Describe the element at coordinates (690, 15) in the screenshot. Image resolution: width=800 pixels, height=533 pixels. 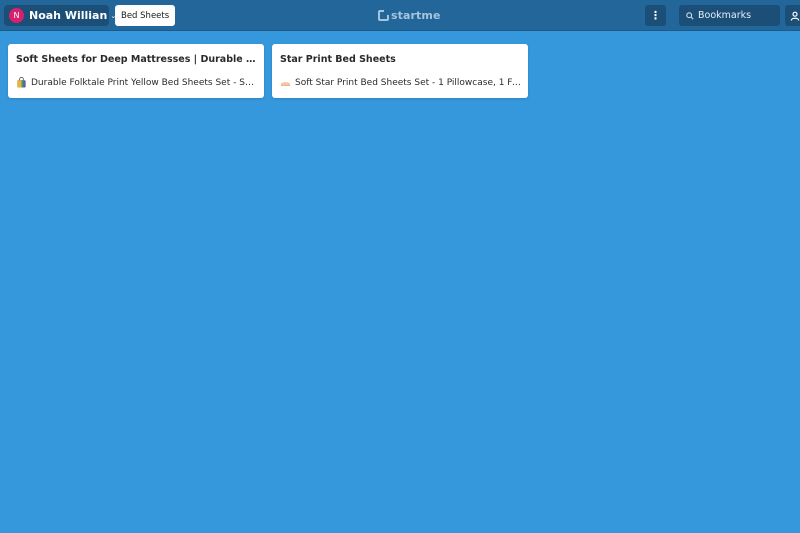
I see `search-icon` at that location.